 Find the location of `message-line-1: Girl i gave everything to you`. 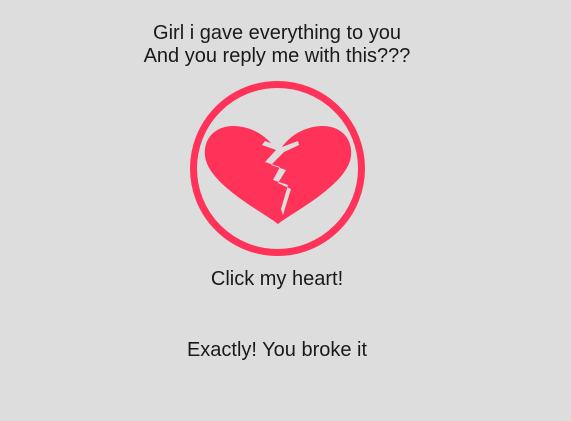

message-line-1: Girl i gave everything to you is located at coordinates (277, 33).